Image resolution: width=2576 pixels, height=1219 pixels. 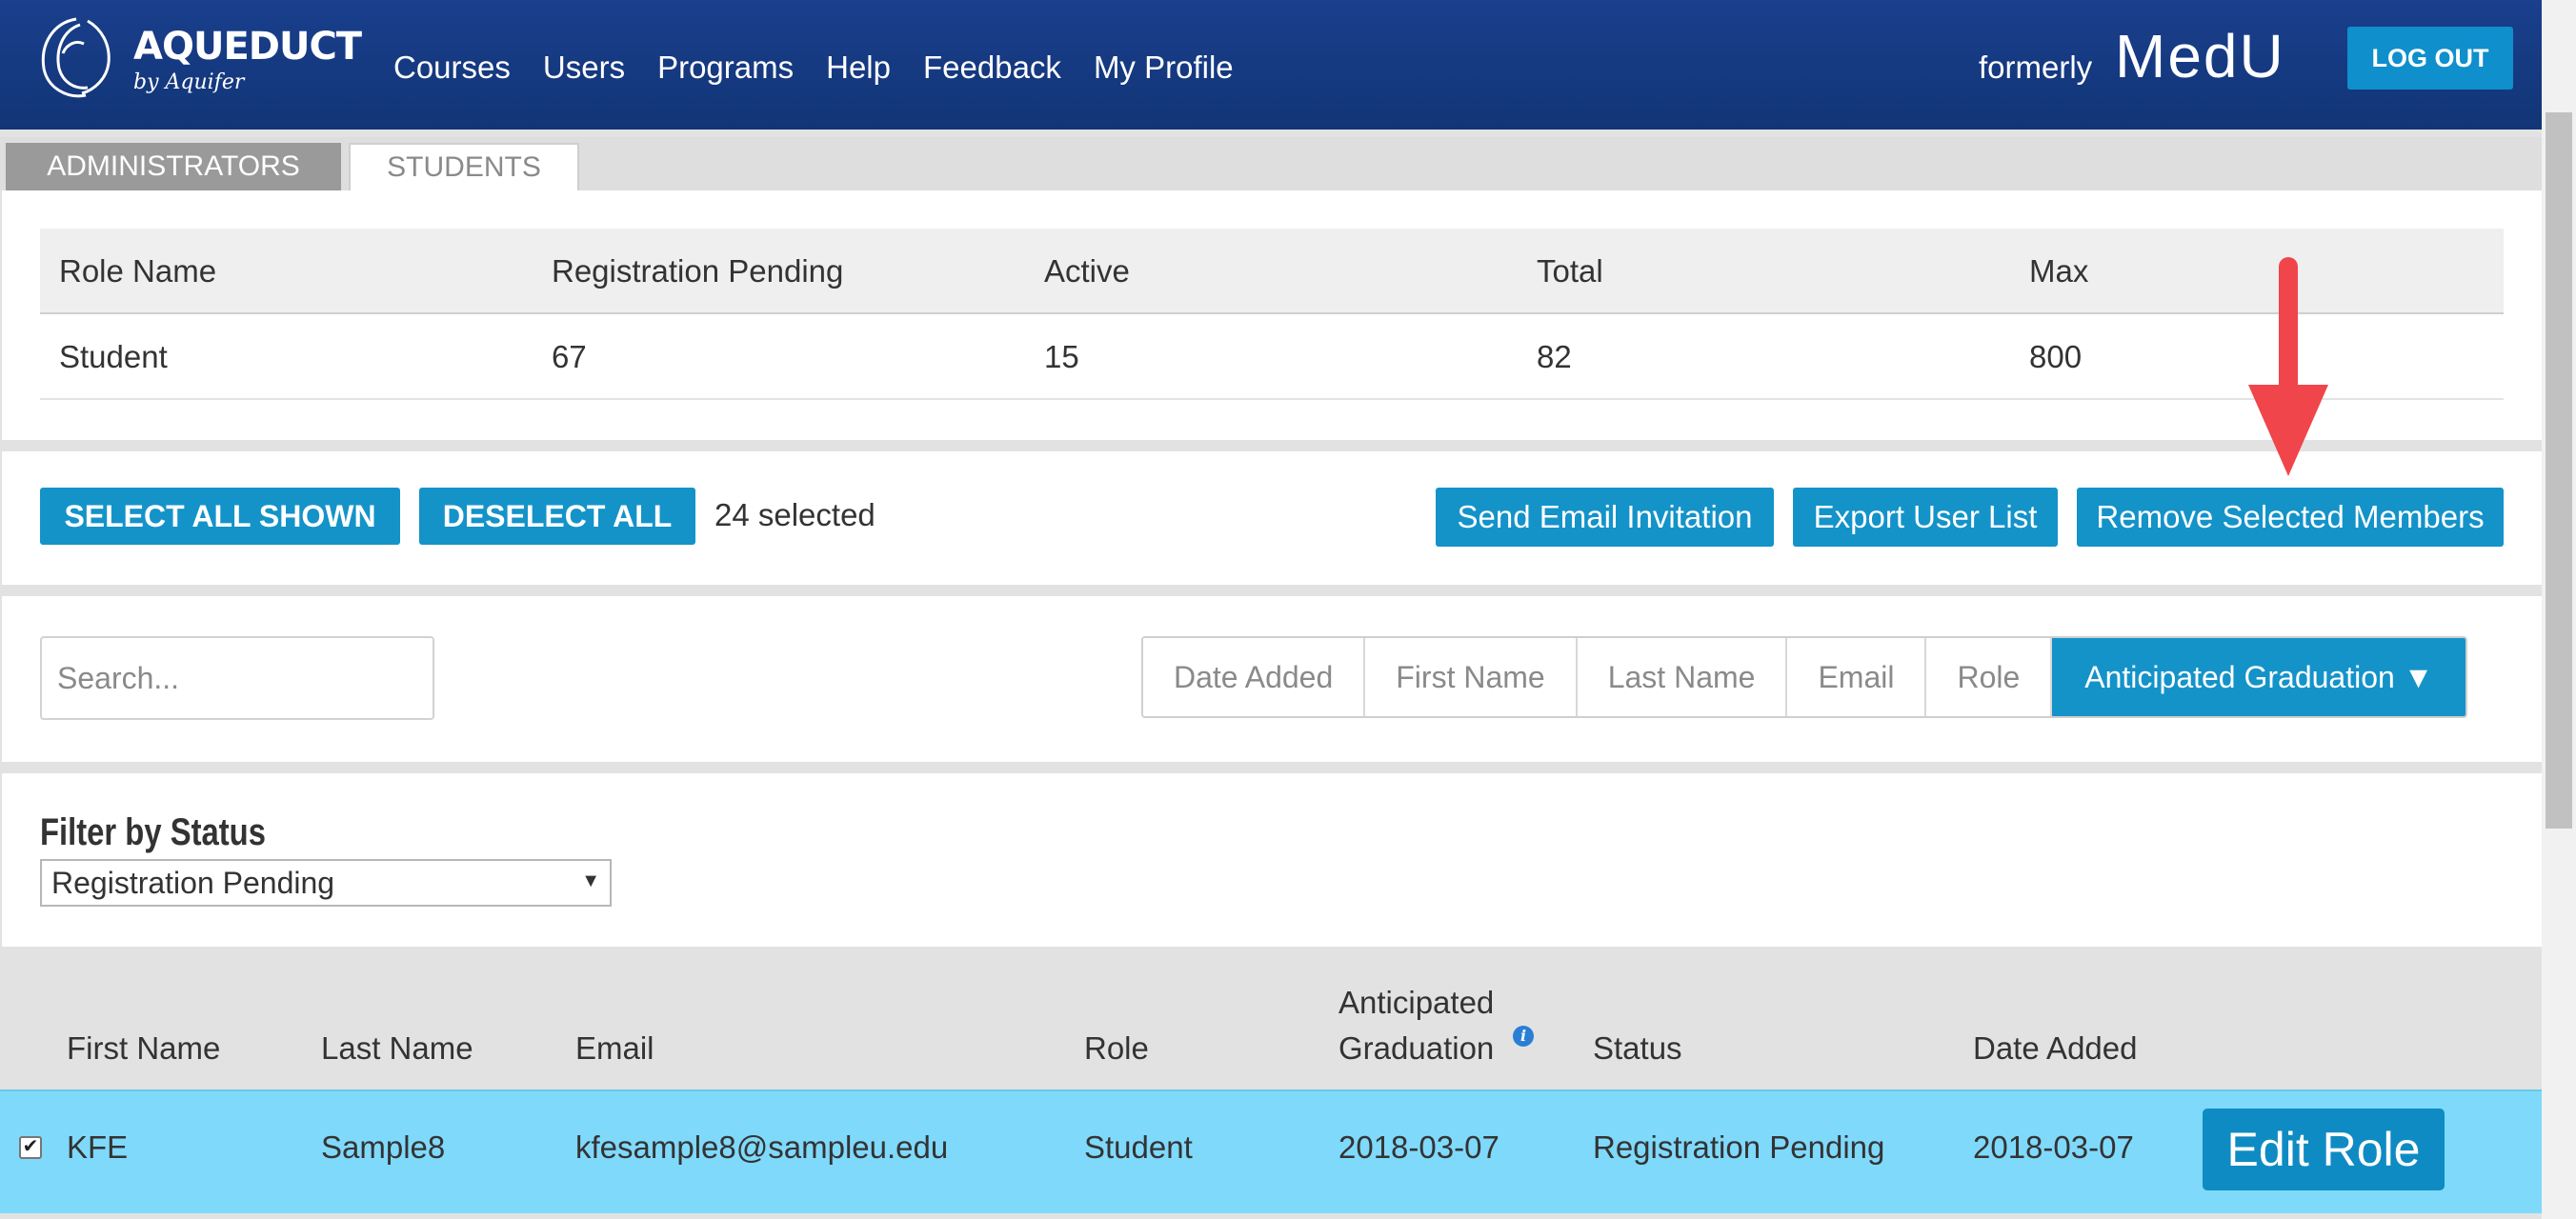 I want to click on nav-feedback: Feedback, so click(x=992, y=68).